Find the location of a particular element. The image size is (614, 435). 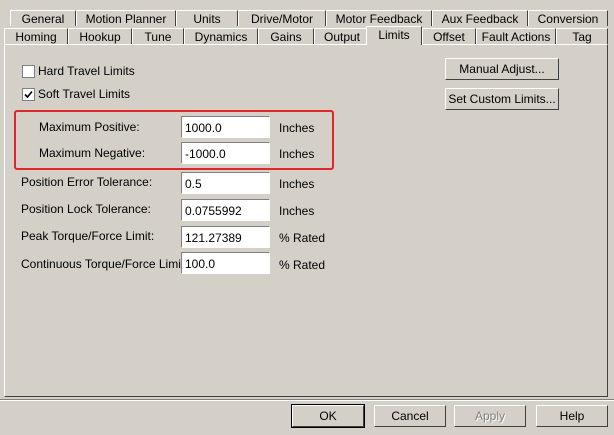

tab-offset: Offset is located at coordinates (449, 36).